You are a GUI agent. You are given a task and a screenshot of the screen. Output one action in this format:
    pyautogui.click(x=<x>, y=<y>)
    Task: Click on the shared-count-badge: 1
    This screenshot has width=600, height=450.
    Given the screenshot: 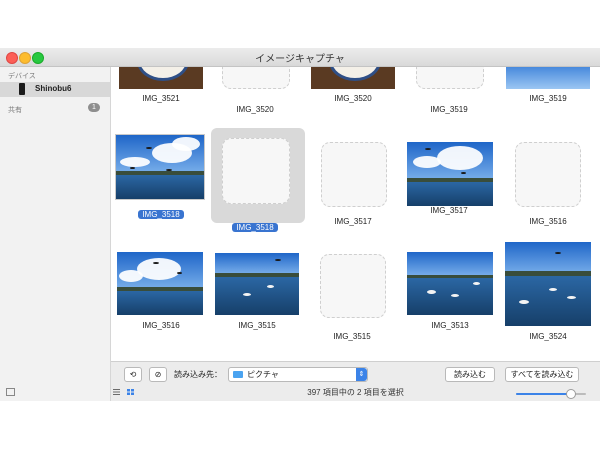 What is the action you would take?
    pyautogui.click(x=94, y=107)
    